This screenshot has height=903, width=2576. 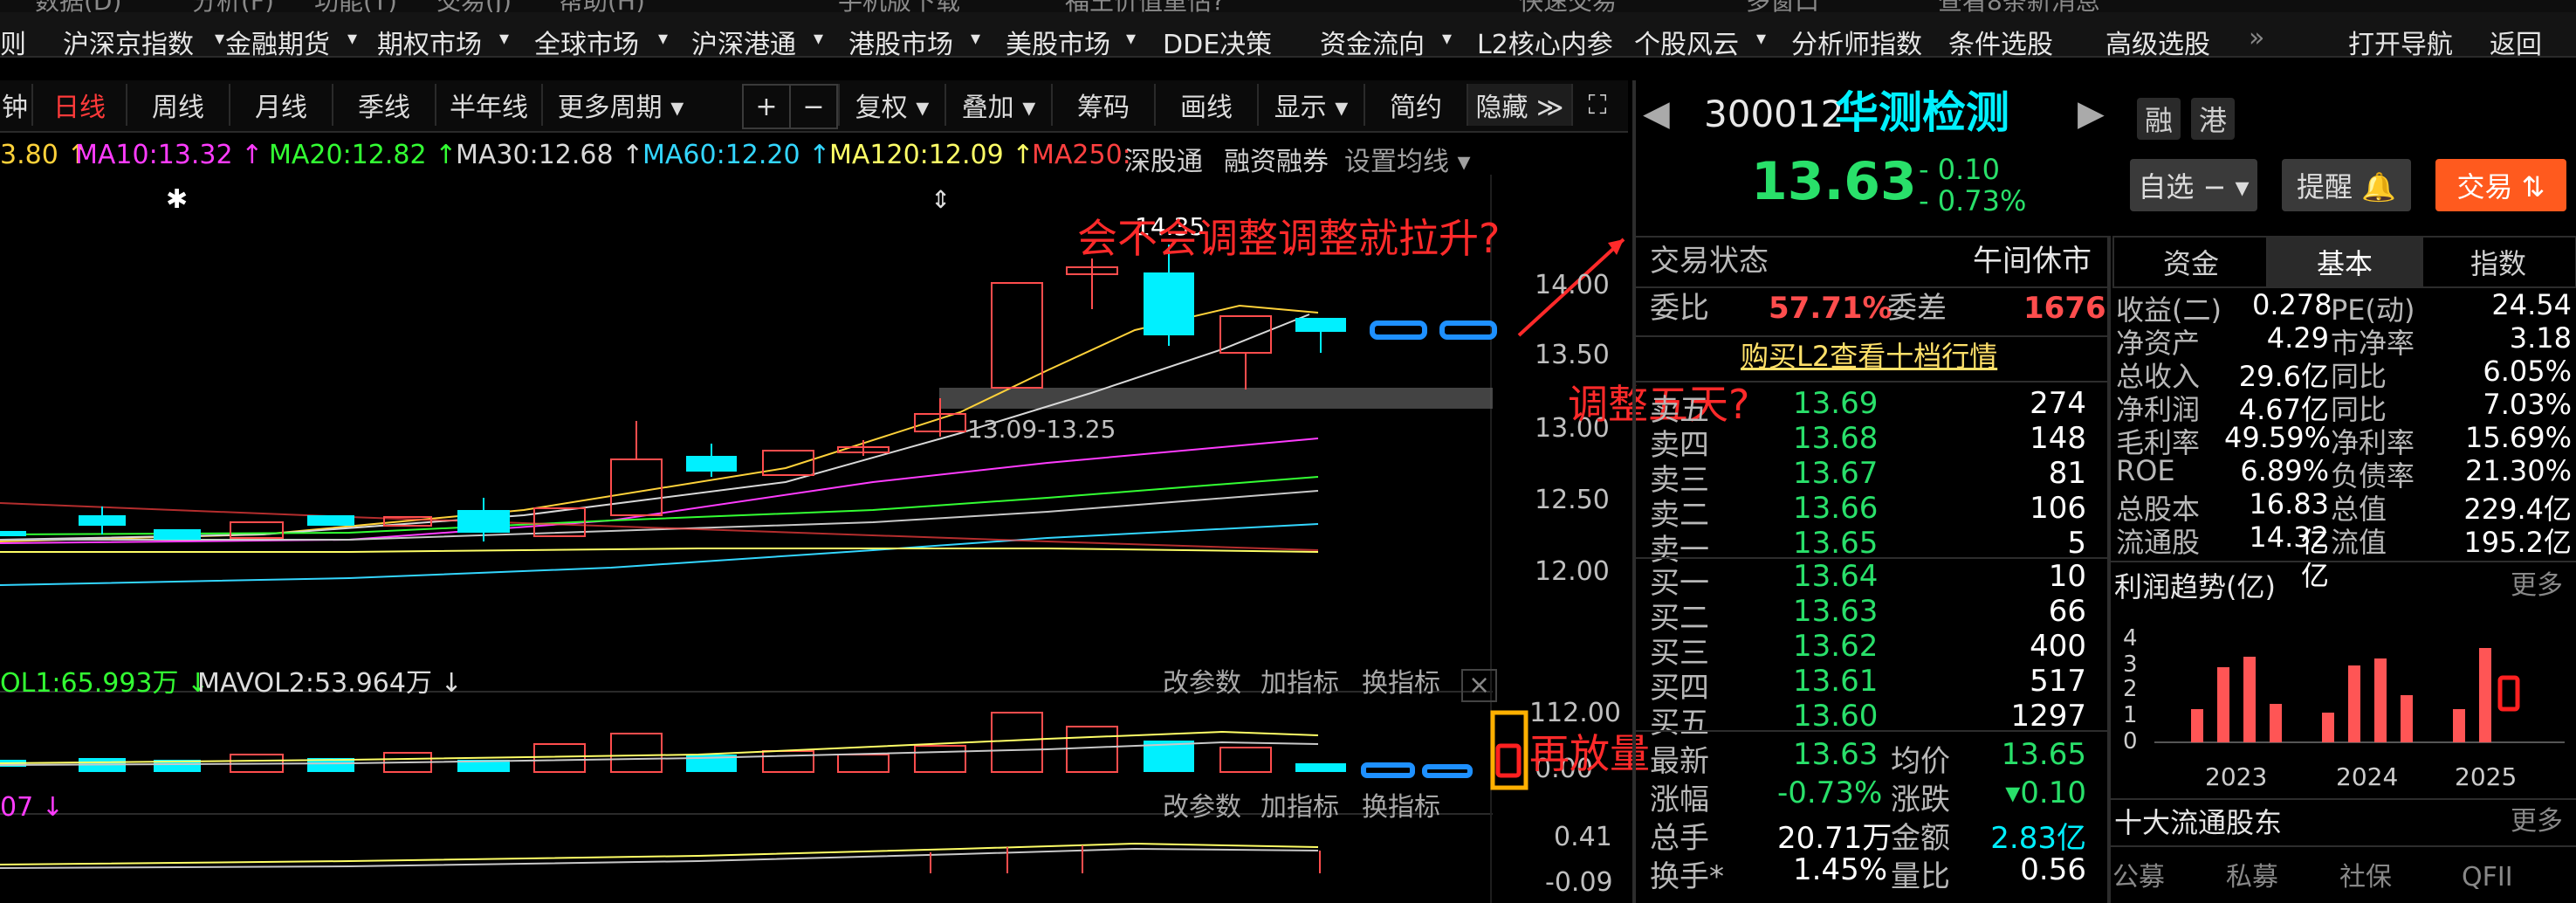 I want to click on margin-trading-link: 融资融券, so click(x=1276, y=159).